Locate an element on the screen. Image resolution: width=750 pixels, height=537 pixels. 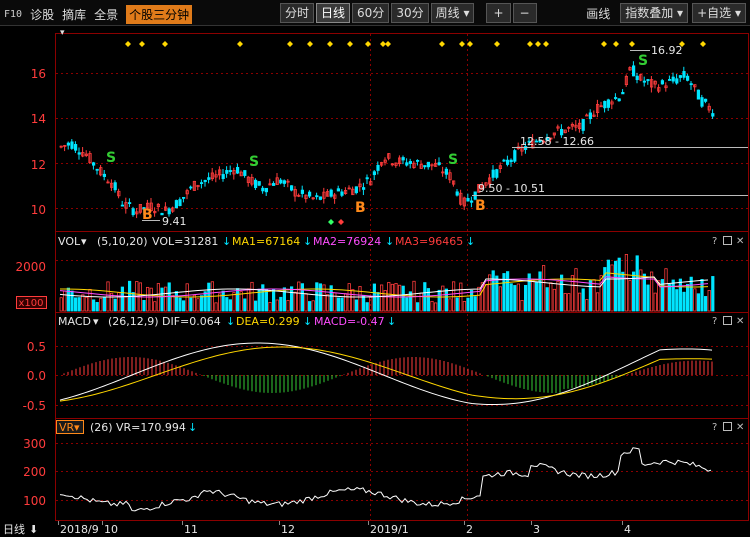
arrow-down-icon: ⬇ is located at coordinates (33, 529).